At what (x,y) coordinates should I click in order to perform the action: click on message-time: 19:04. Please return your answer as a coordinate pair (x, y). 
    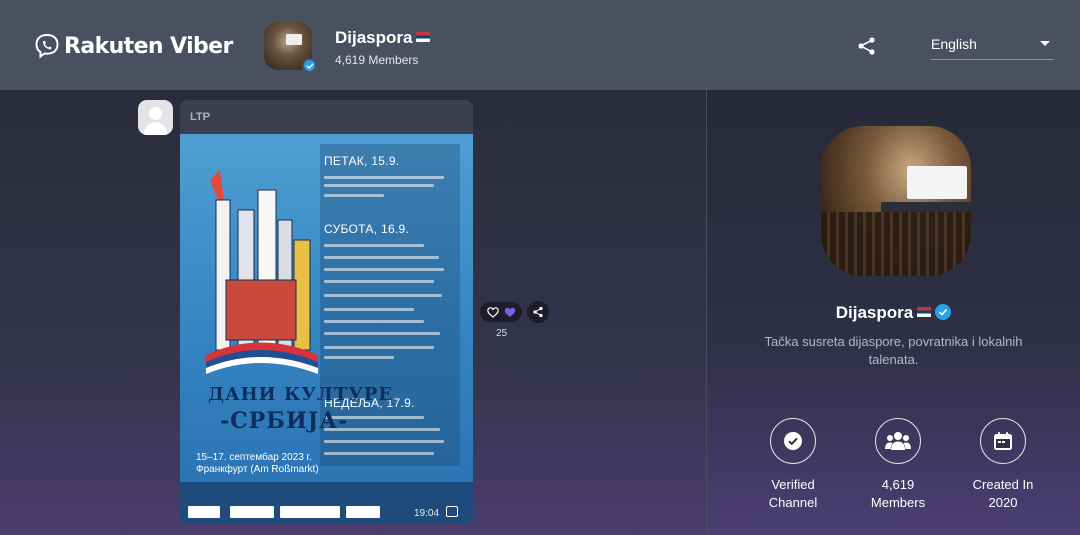
    Looking at the image, I should click on (427, 513).